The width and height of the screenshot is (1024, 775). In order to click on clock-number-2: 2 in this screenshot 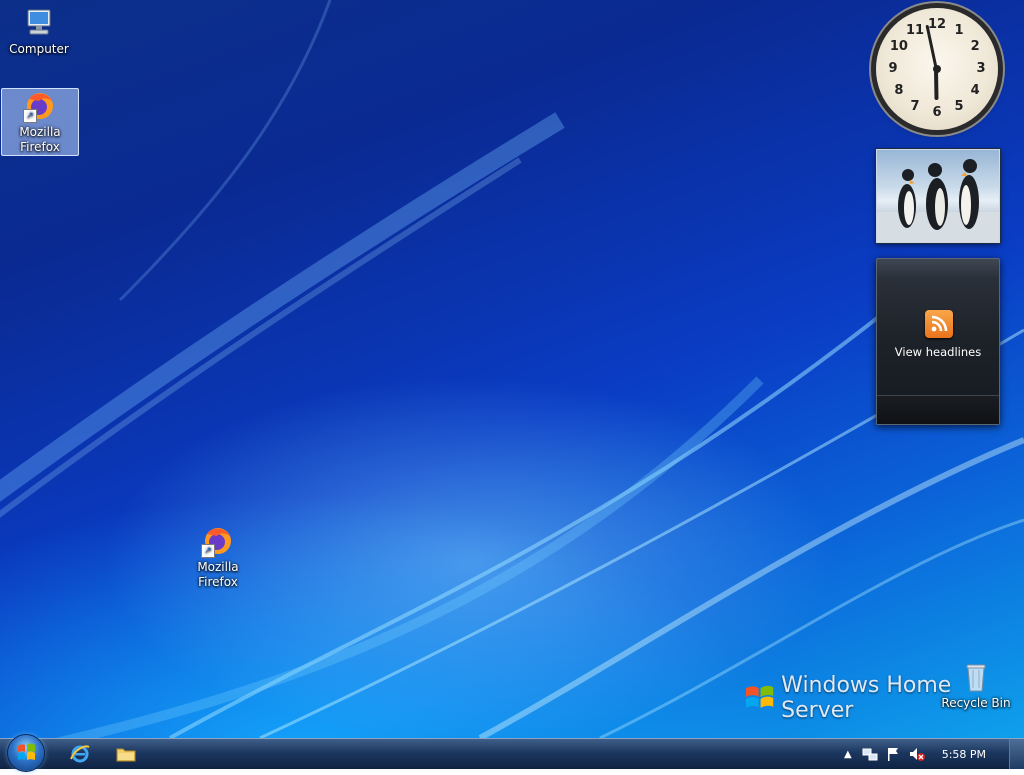, I will do `click(975, 46)`.